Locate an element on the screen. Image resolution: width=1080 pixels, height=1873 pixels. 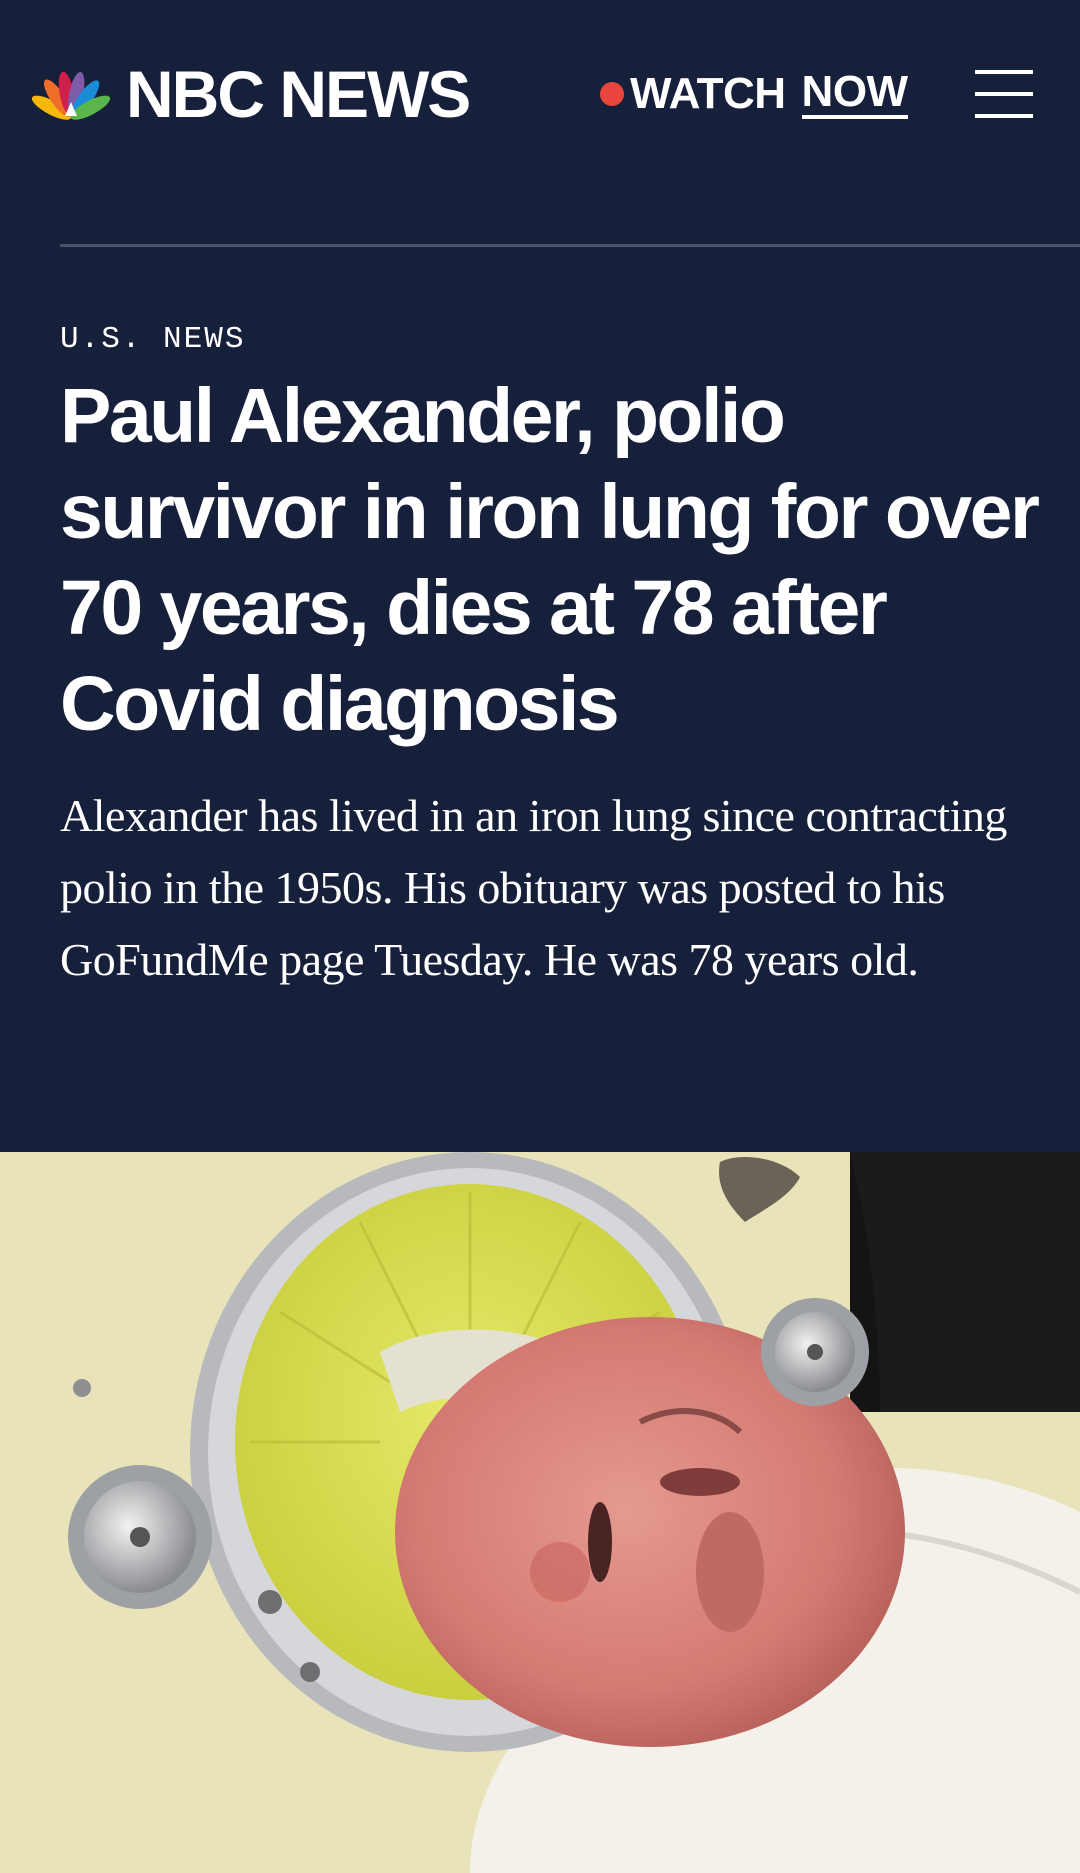
site-header: NBC NEWS WATCH NOW is located at coordinates (540, 120).